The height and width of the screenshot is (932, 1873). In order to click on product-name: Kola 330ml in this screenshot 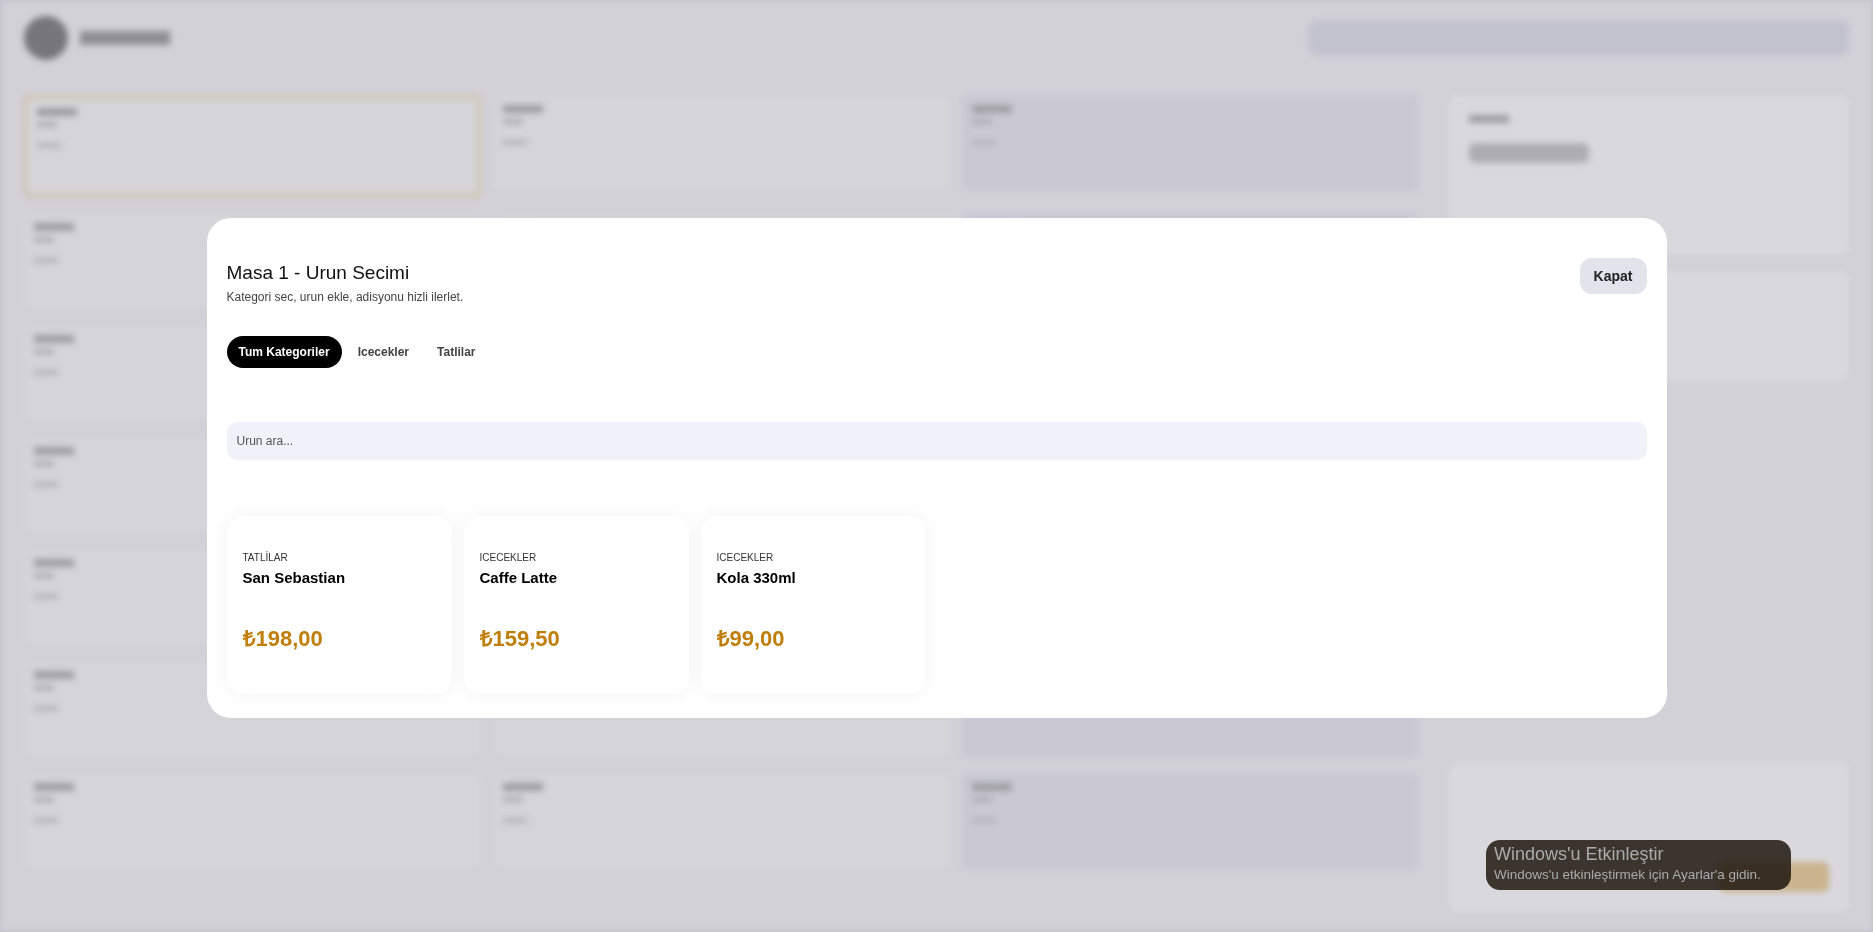, I will do `click(756, 577)`.